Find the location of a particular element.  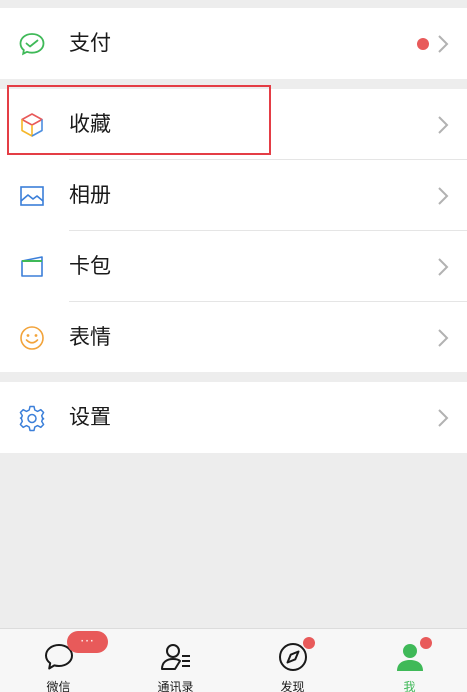

pay-group: 支付 is located at coordinates (233, 43).